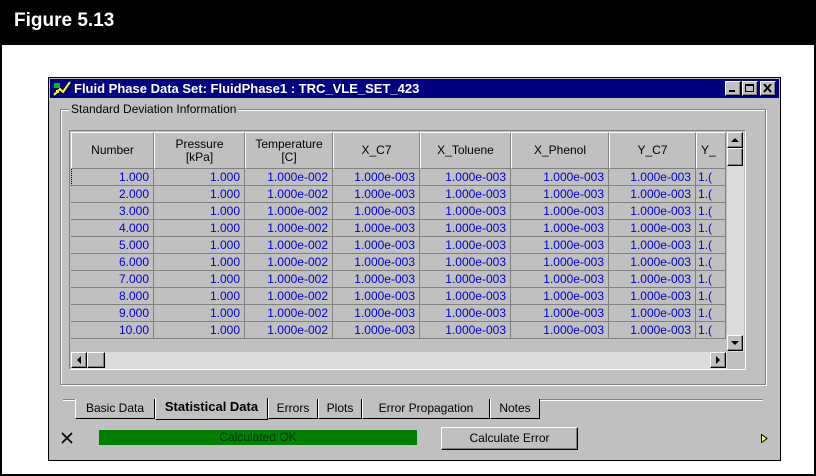 This screenshot has width=816, height=476. What do you see at coordinates (112, 296) in the screenshot?
I see `table-cell: 8.000` at bounding box center [112, 296].